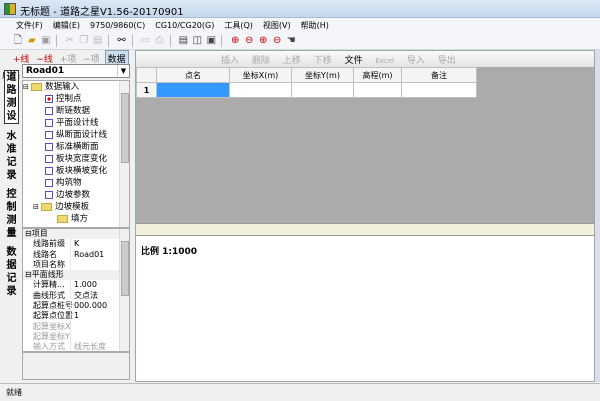 The image size is (600, 401). I want to click on window-edge, so click(597, 216).